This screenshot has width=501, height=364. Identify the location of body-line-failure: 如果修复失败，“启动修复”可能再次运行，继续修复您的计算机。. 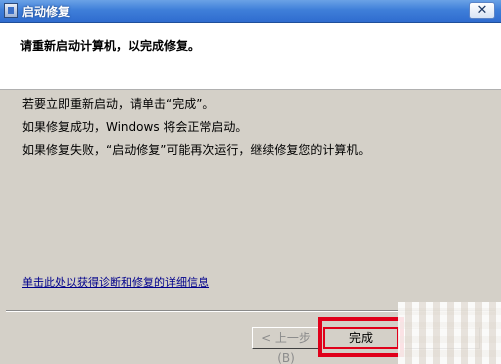
(196, 150).